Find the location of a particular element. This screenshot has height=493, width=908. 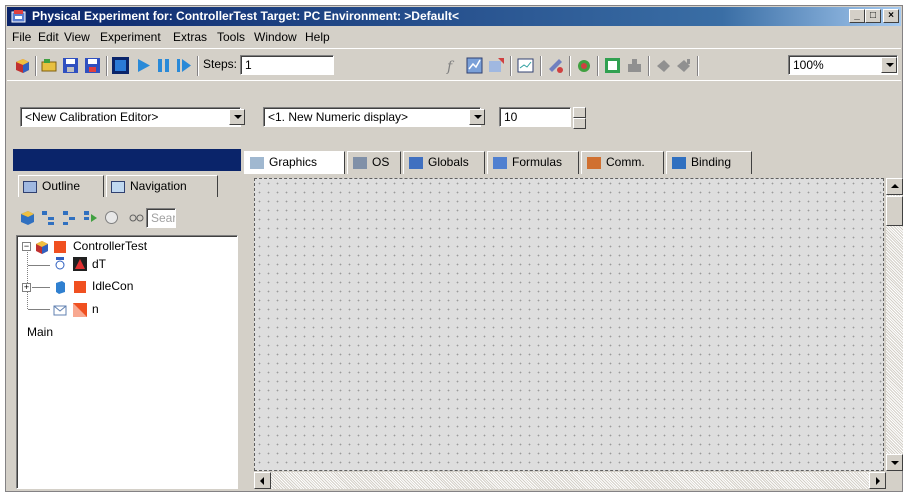

menu-help: Help is located at coordinates (317, 37).